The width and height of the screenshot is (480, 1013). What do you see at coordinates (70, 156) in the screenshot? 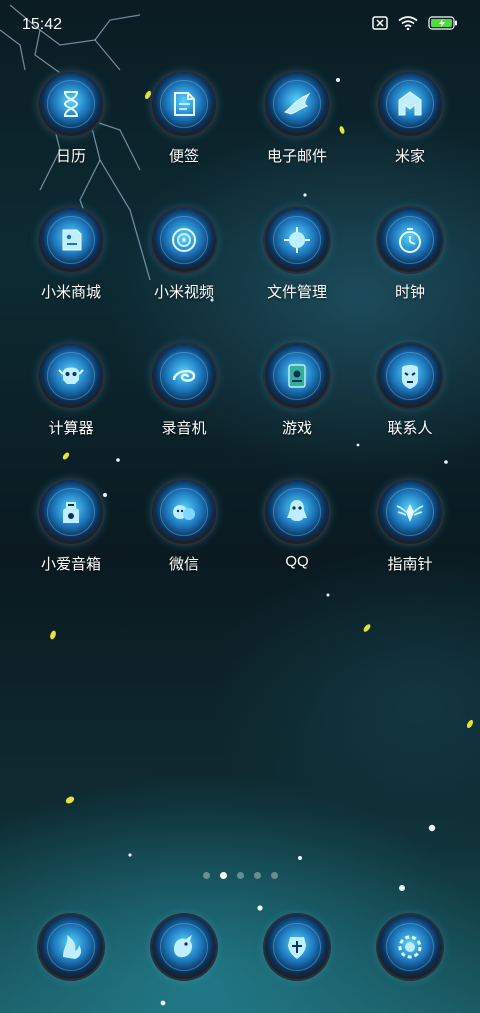
I see `app-label-calendar: 日历` at bounding box center [70, 156].